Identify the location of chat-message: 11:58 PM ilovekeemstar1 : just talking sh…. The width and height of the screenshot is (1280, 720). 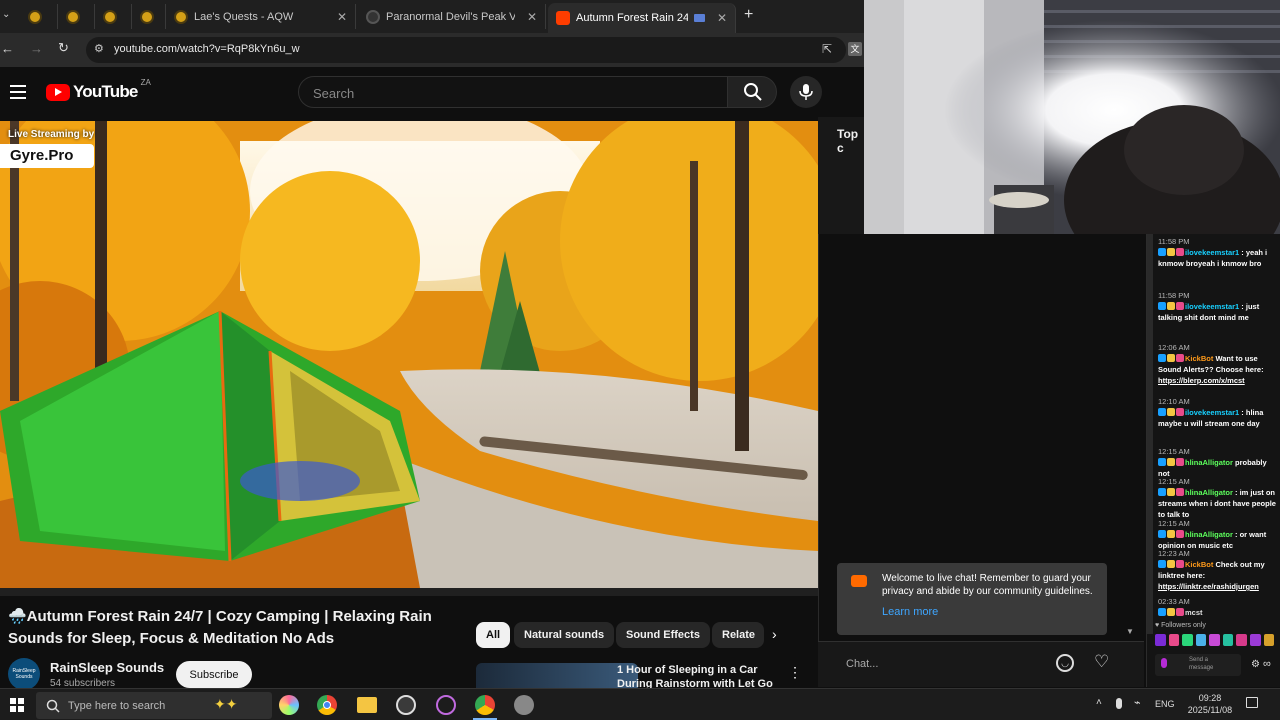
(1217, 306).